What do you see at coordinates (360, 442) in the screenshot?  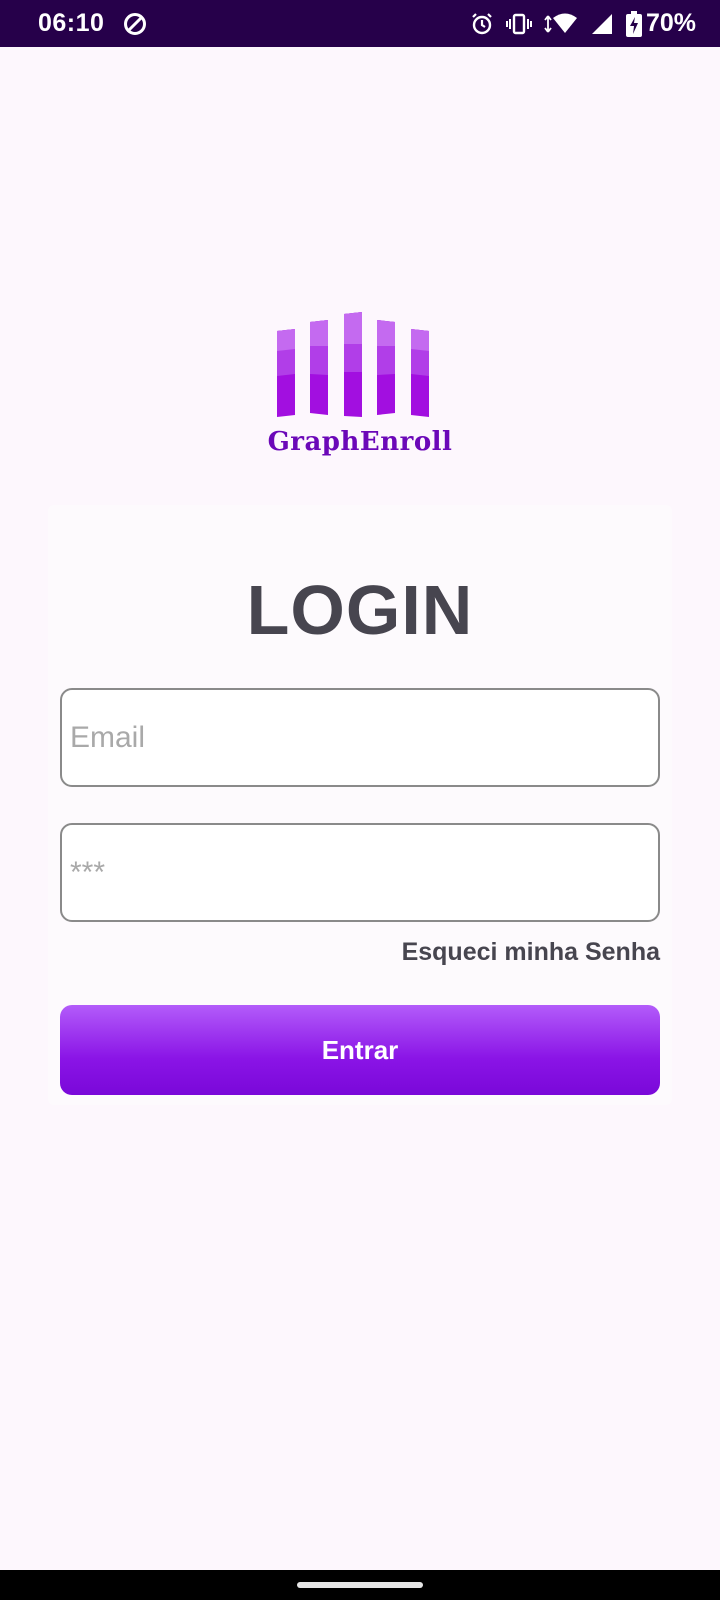 I see `logo-text: GraphEnroll` at bounding box center [360, 442].